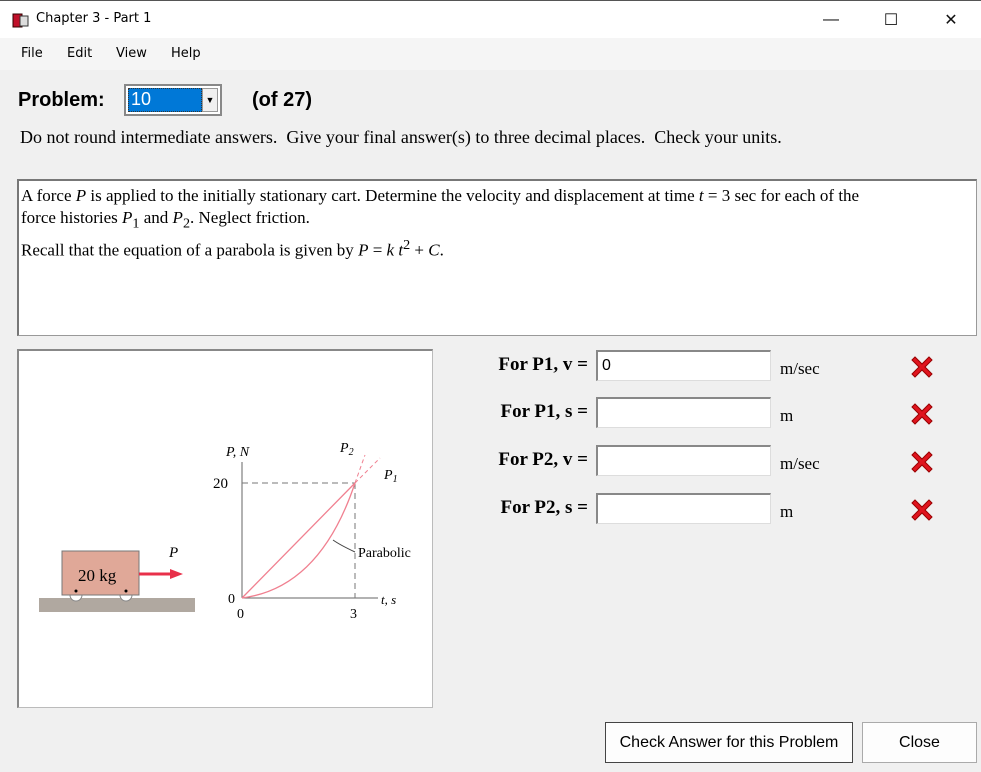  I want to click on answer-label: For P1, s =, so click(544, 411).